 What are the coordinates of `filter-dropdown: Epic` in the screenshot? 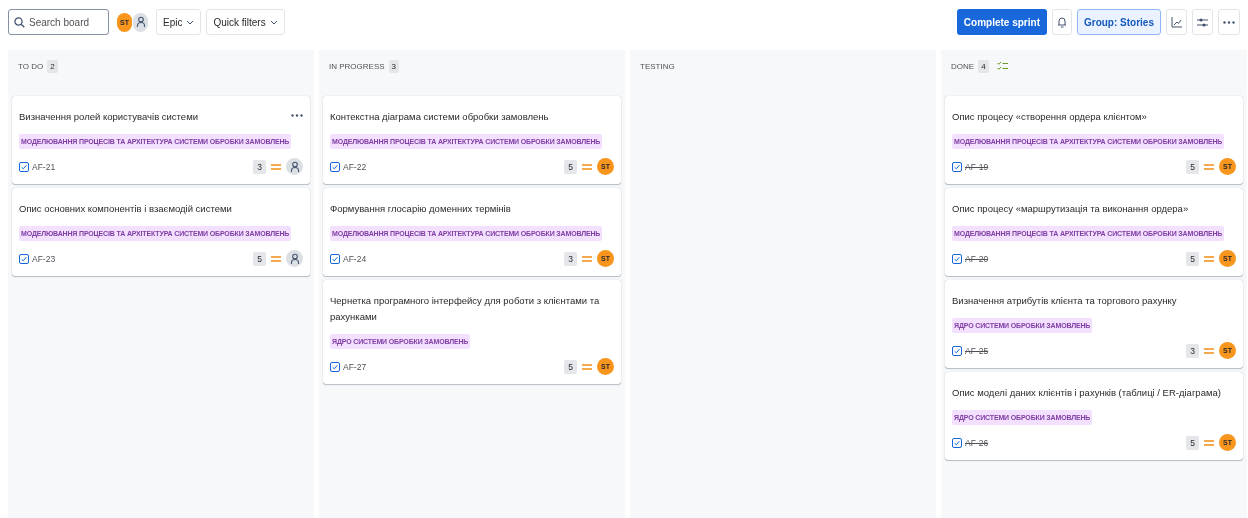 It's located at (179, 22).